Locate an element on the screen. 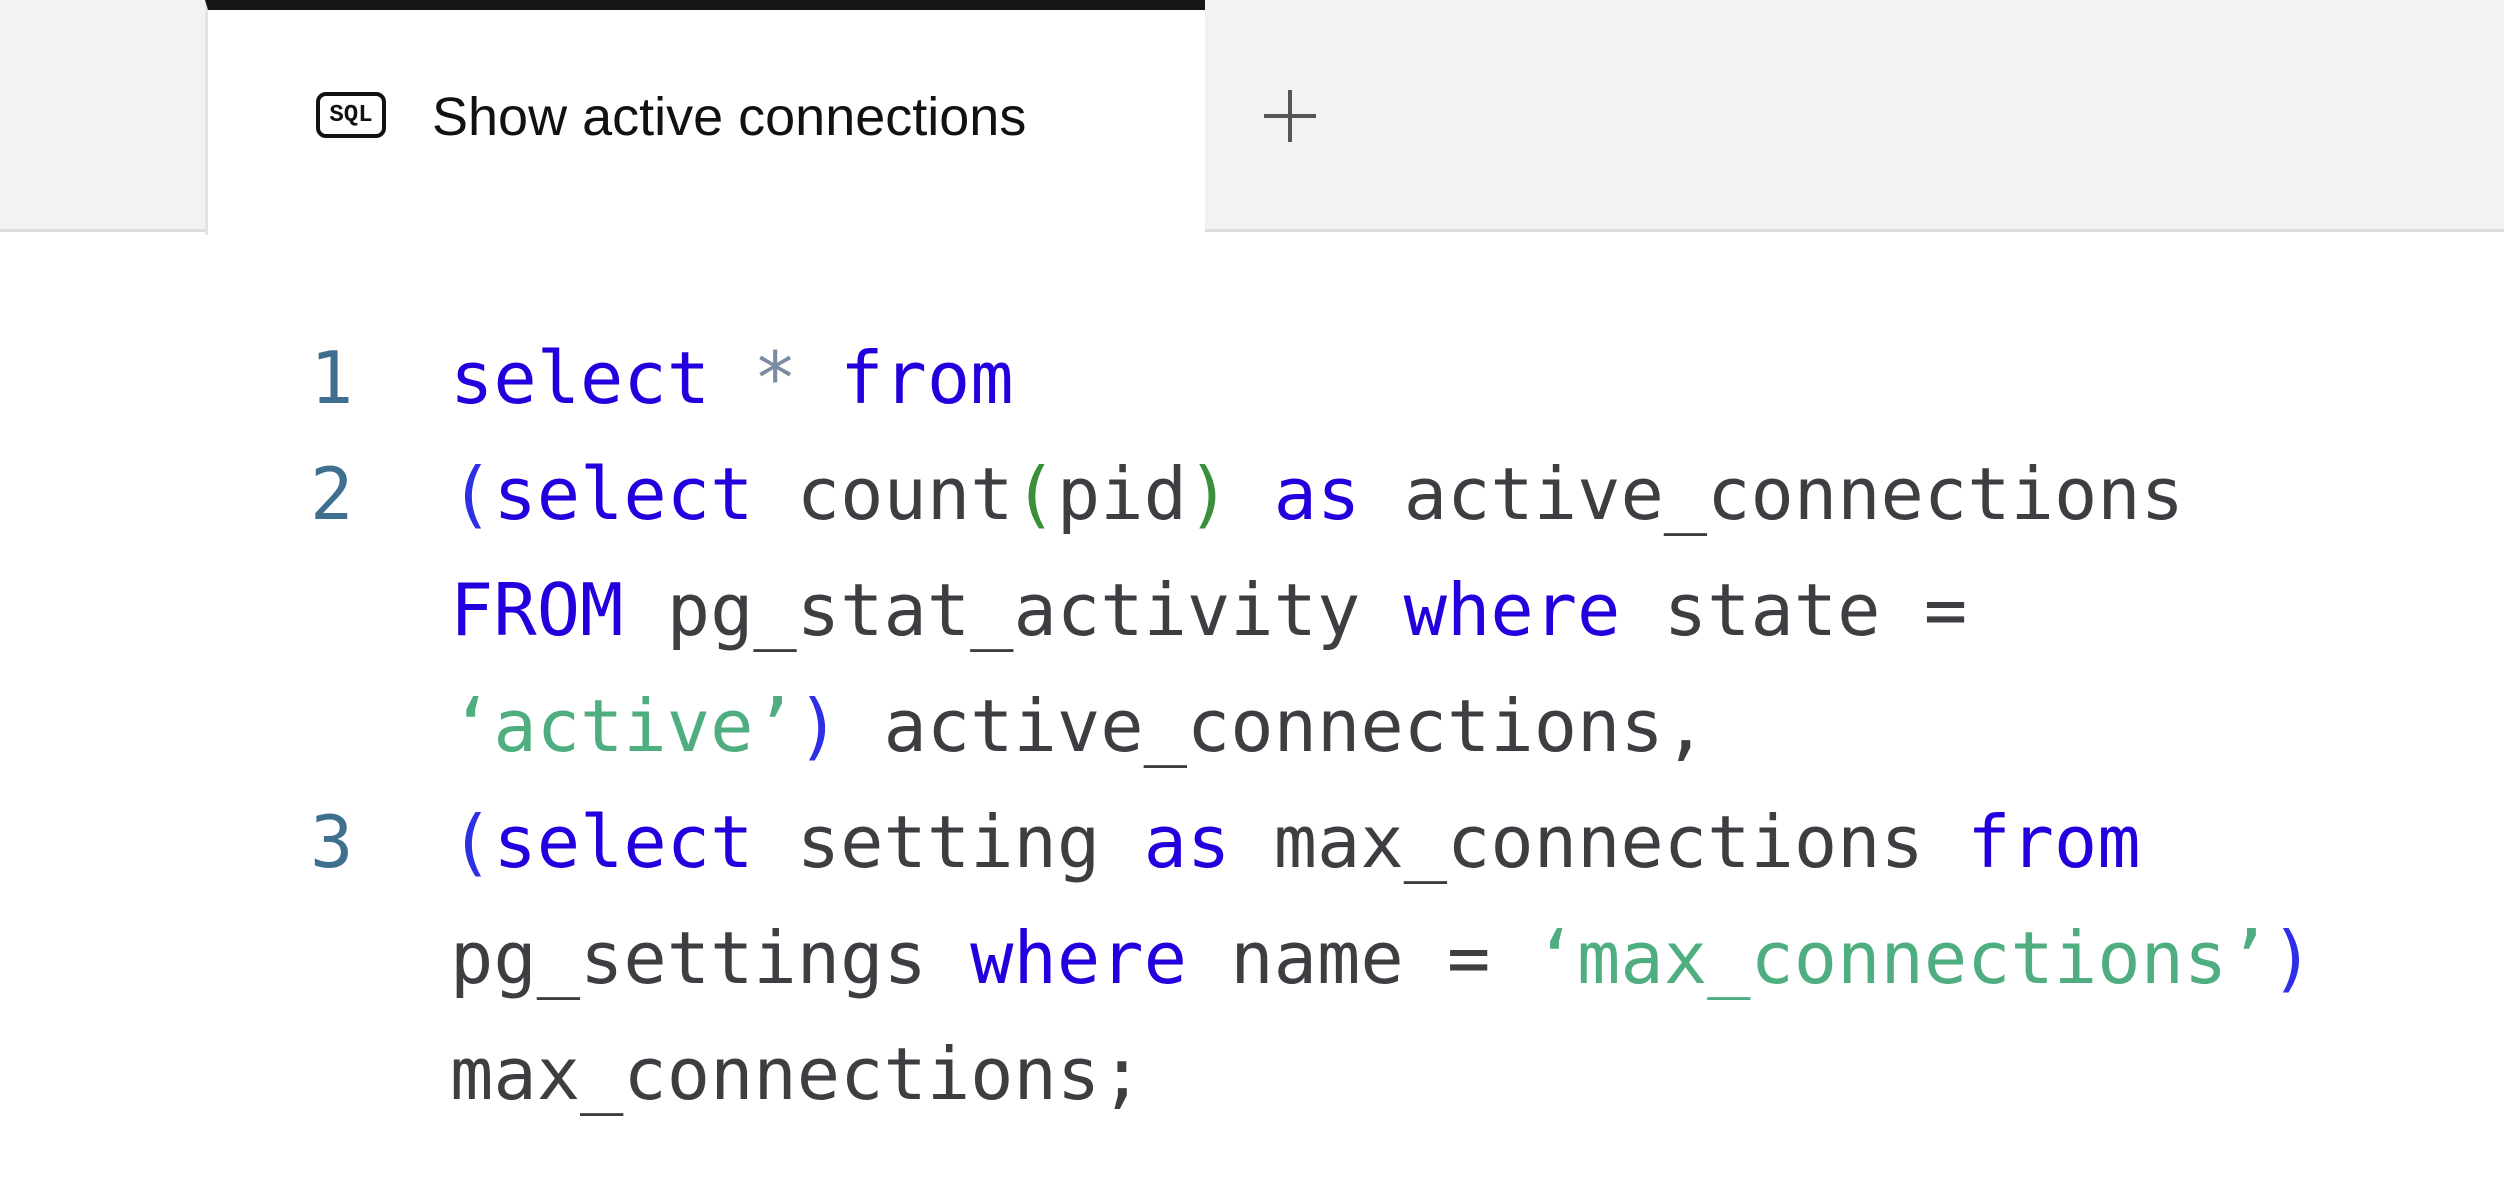  code-line-wrap: ‘active’) active_connections, is located at coordinates (1252, 726).